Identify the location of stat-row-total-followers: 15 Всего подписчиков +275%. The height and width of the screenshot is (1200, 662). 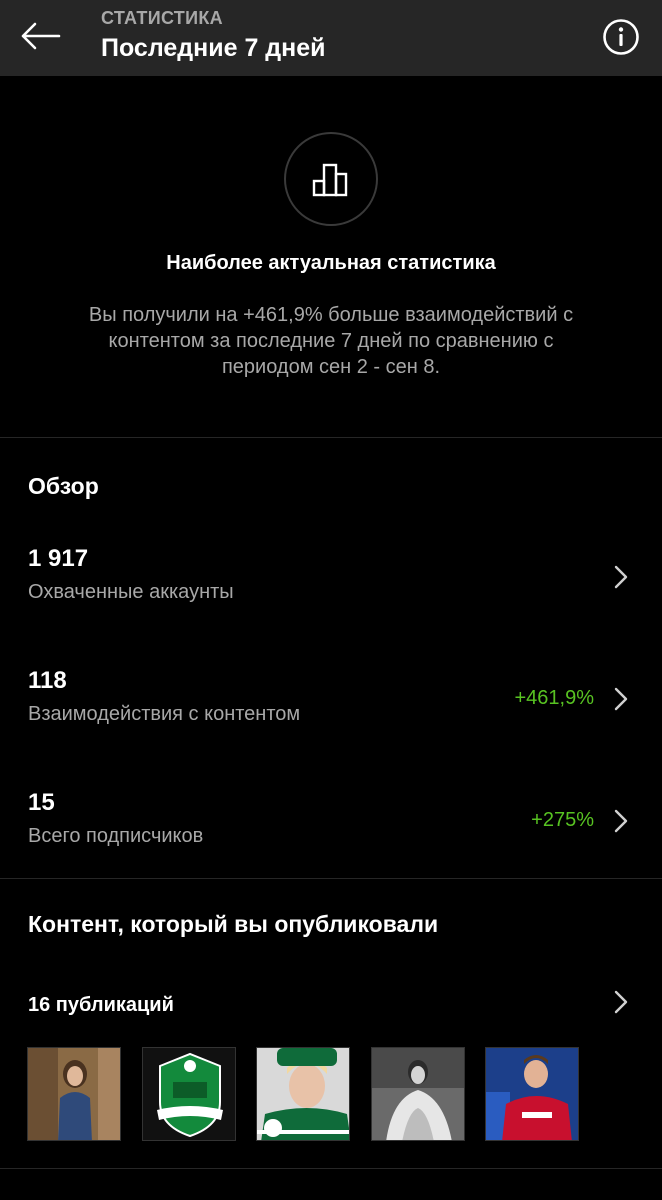
(331, 839).